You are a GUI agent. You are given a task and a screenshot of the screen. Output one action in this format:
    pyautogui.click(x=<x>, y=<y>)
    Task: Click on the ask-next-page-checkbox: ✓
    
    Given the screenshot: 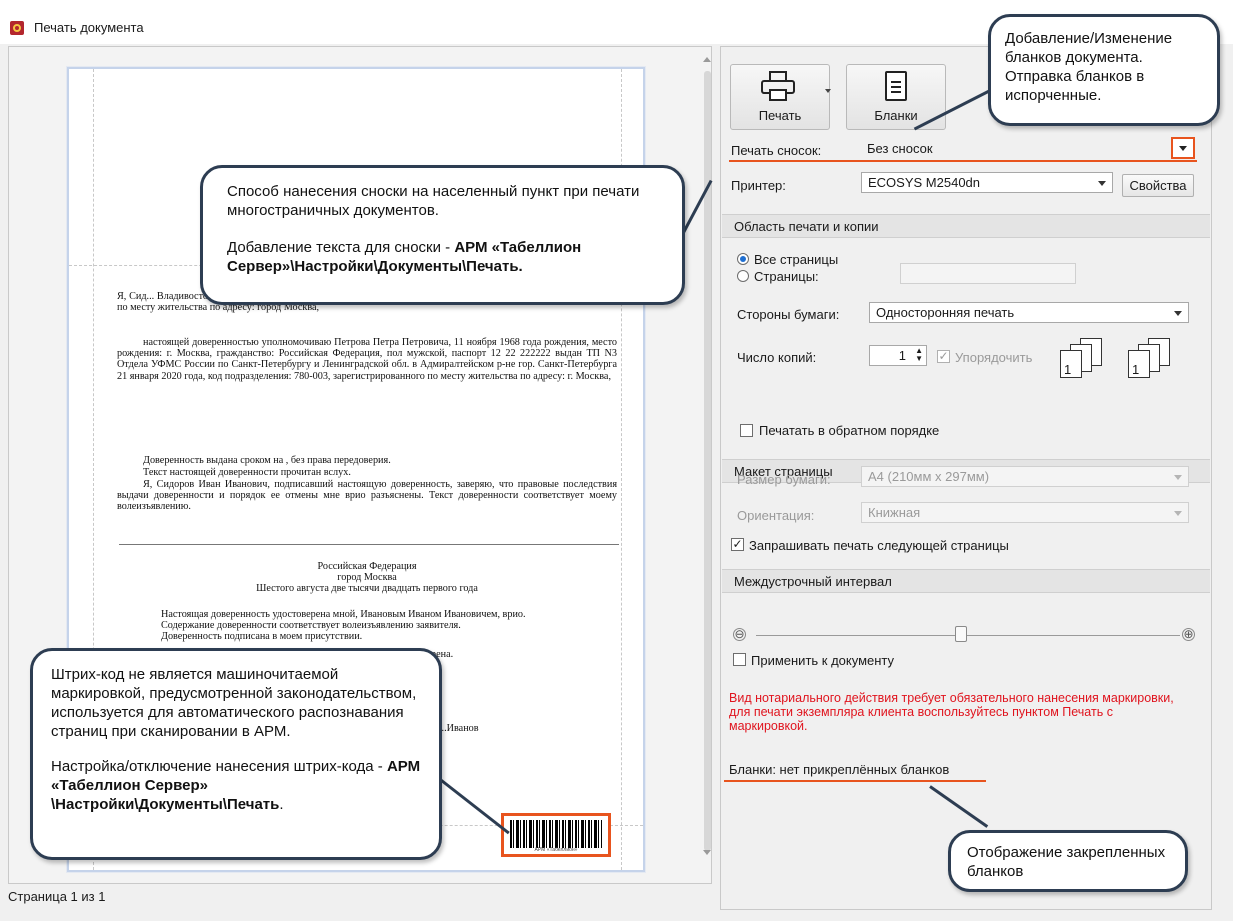 What is the action you would take?
    pyautogui.click(x=737, y=544)
    